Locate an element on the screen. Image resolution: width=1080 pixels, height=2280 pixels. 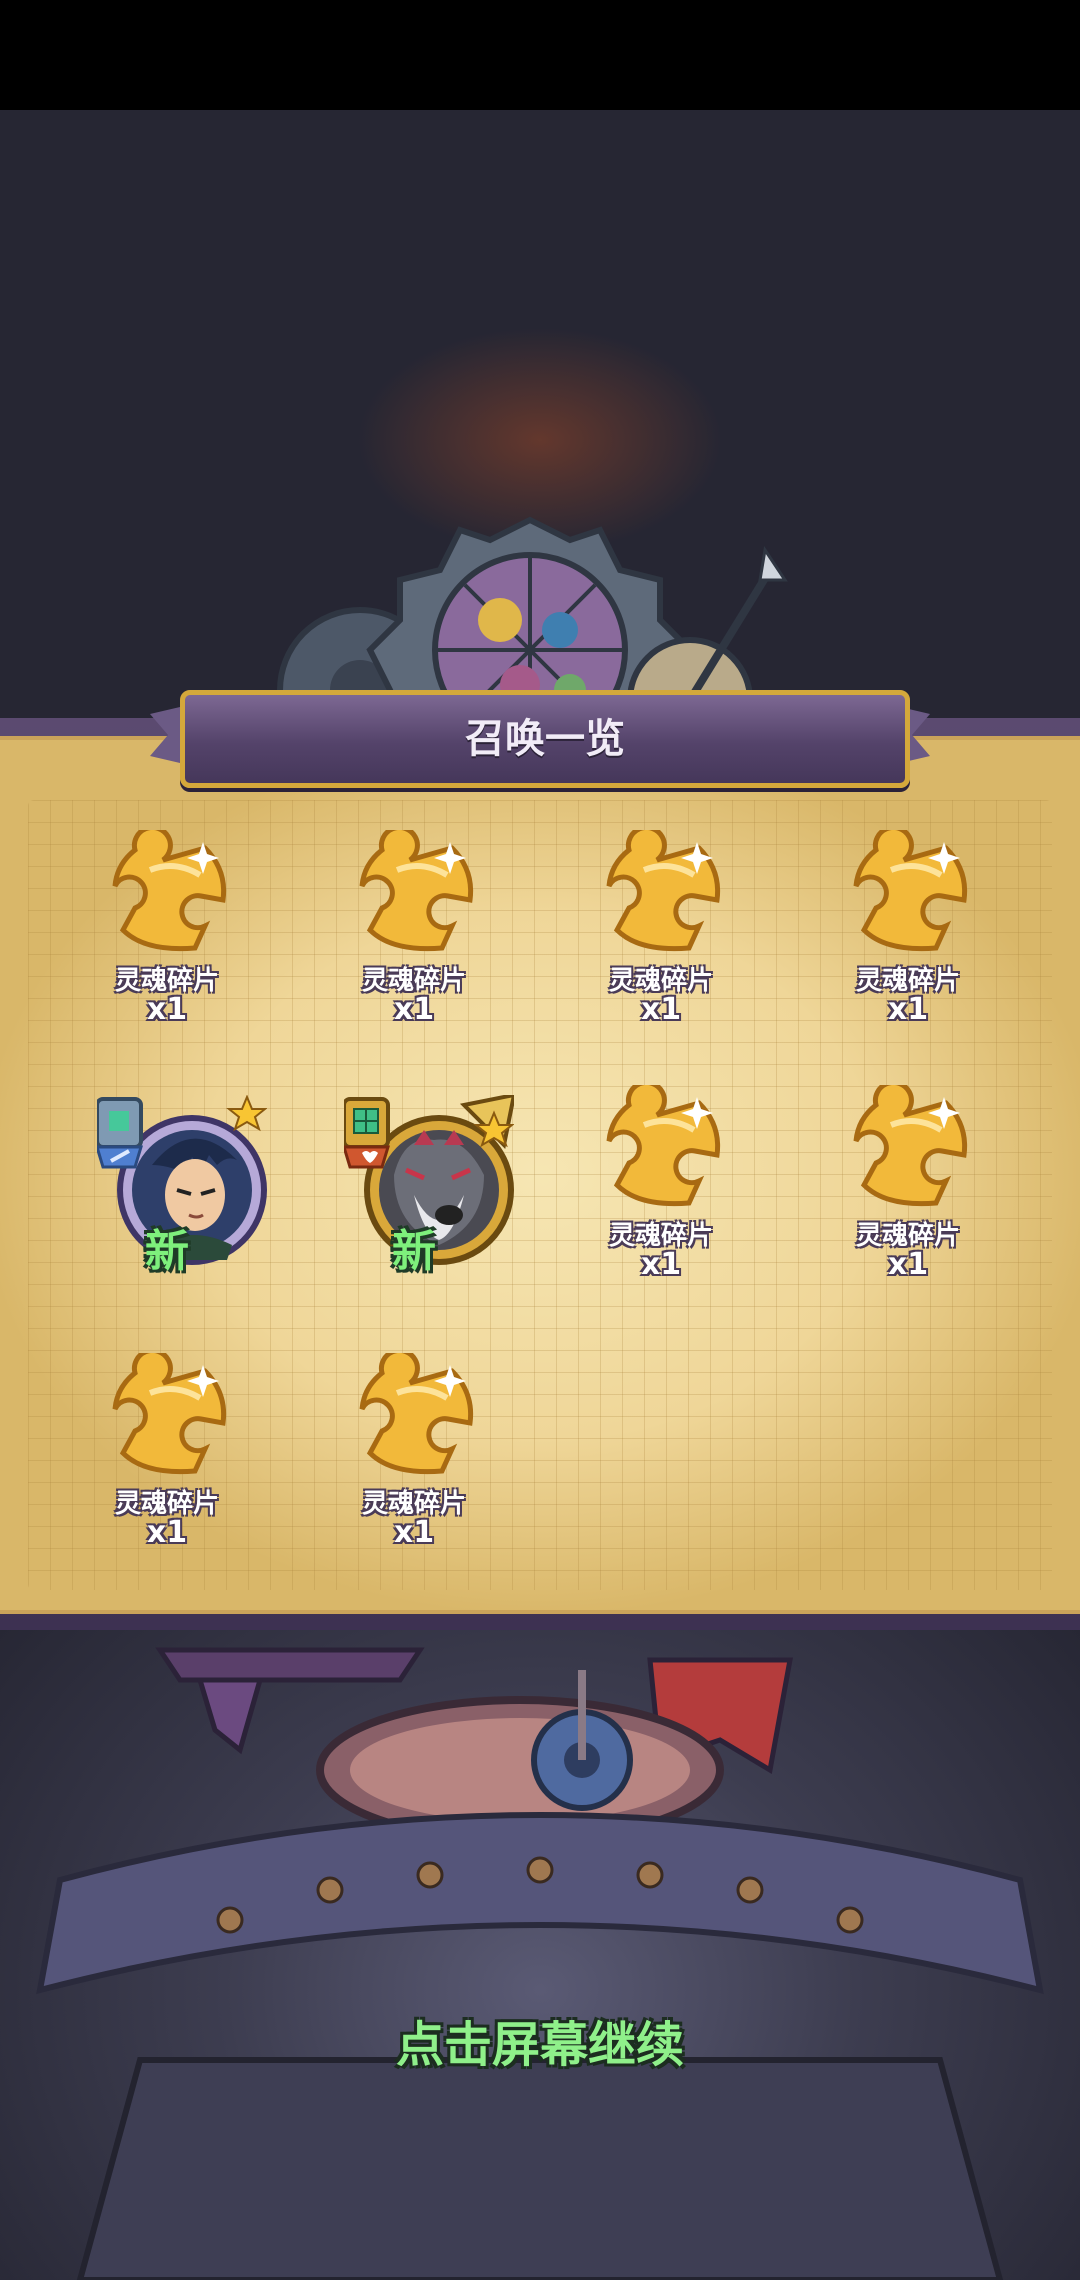
gear-small-icon is located at coordinates (582, 1740).